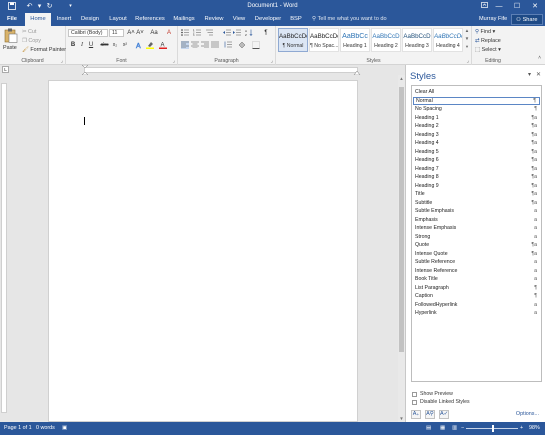 The height and width of the screenshot is (435, 545). What do you see at coordinates (386, 40) in the screenshot?
I see `style-gallery-item: AaBbCcD Heading 2` at bounding box center [386, 40].